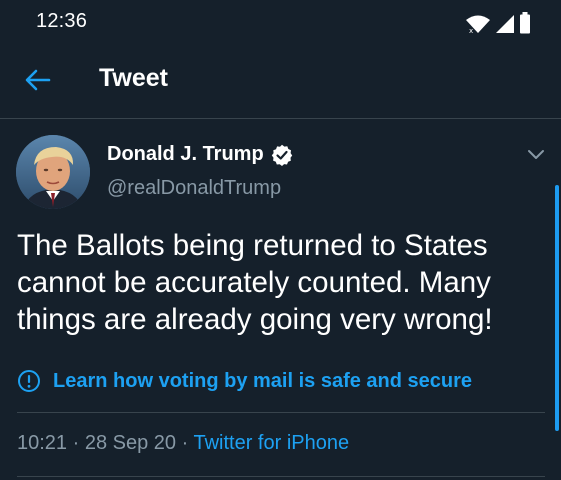 The image size is (561, 480). I want to click on svg-text: x, so click(471, 30).